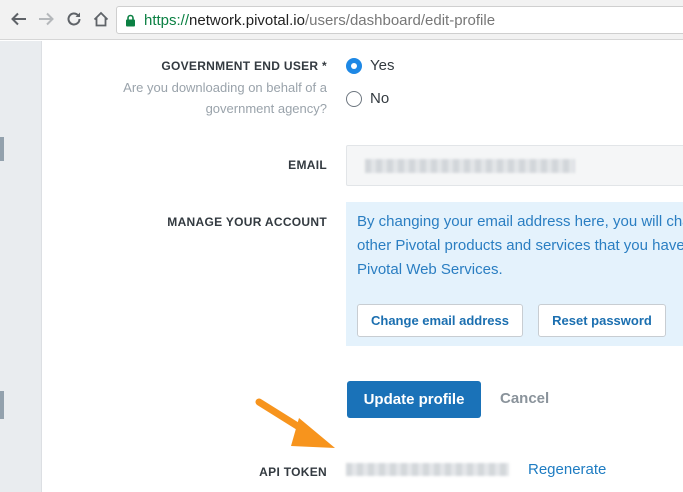 Image resolution: width=683 pixels, height=492 pixels. Describe the element at coordinates (130, 20) in the screenshot. I see `lock-icon` at that location.